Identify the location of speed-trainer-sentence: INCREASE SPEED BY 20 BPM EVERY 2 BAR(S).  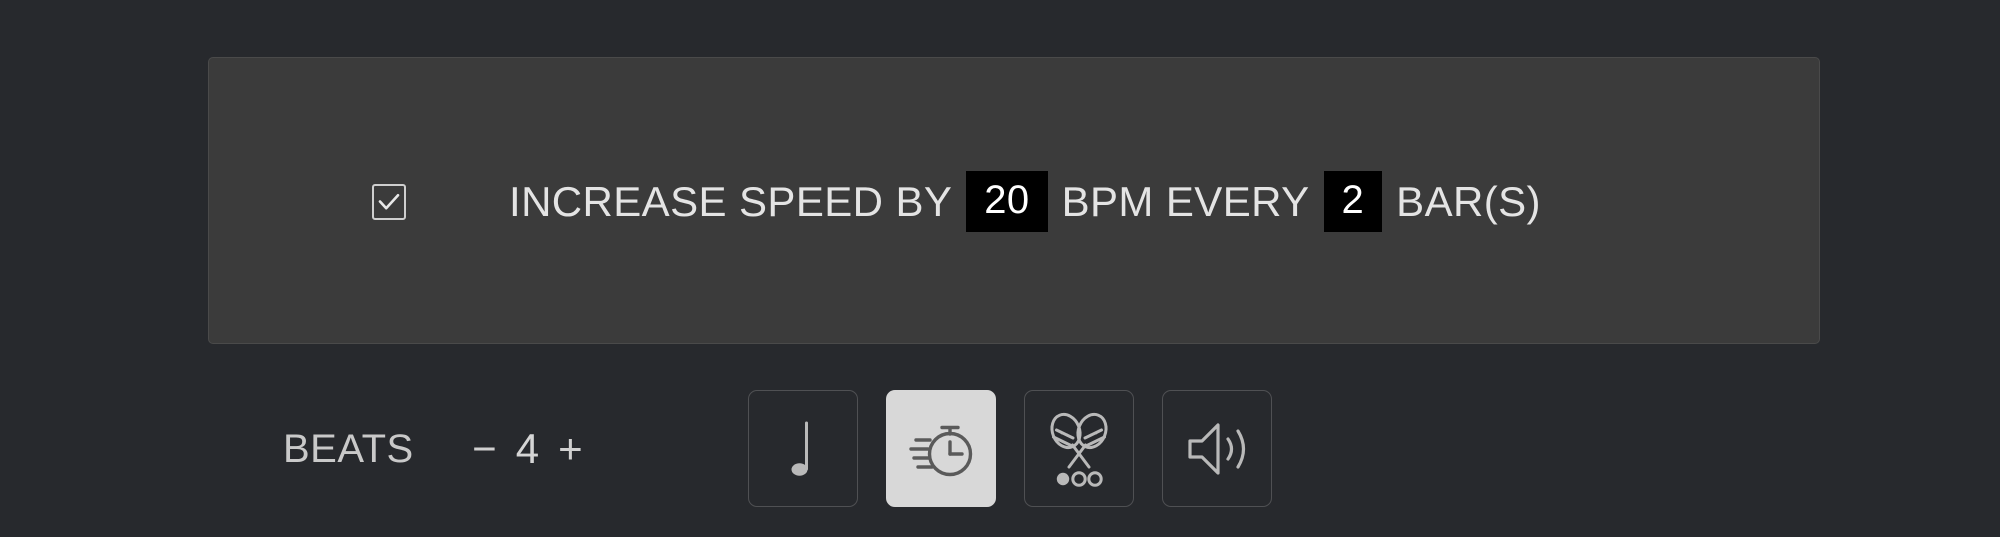
(1025, 201).